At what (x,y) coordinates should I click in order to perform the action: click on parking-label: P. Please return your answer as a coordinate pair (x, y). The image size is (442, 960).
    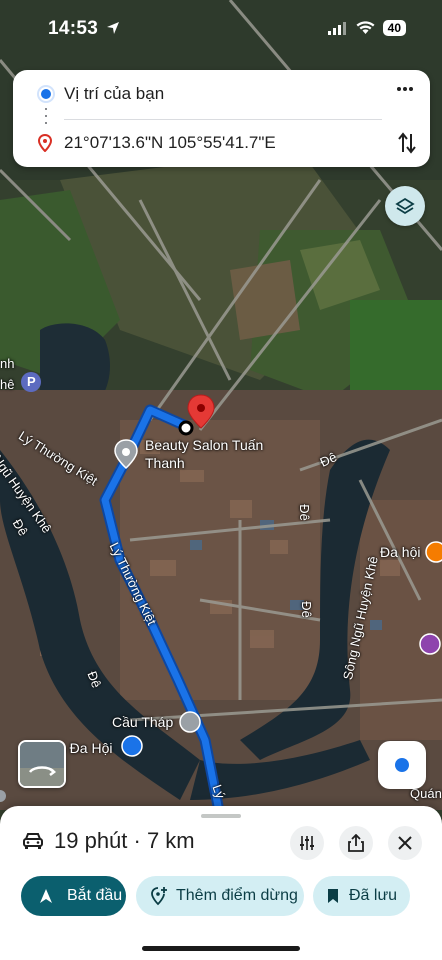
    Looking at the image, I should click on (31, 381).